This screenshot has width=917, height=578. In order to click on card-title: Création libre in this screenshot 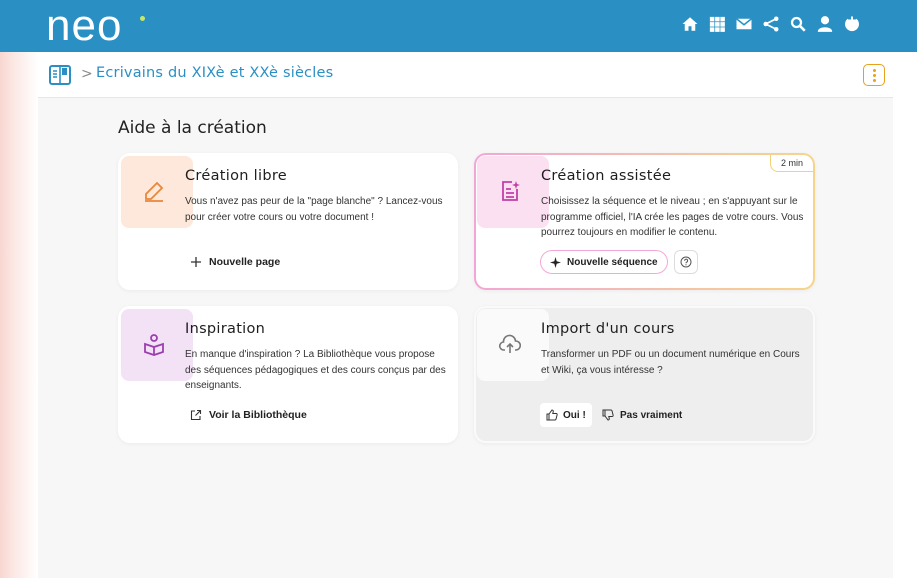, I will do `click(236, 176)`.